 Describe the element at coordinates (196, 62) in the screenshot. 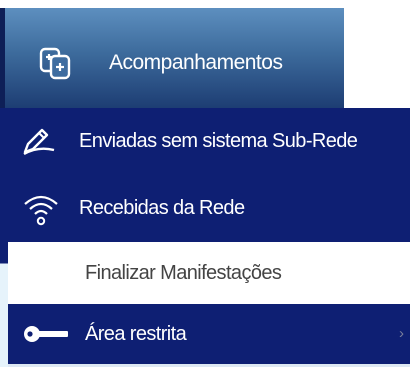

I see `tab-acompanhamentos-label: Acompanhamentos` at that location.